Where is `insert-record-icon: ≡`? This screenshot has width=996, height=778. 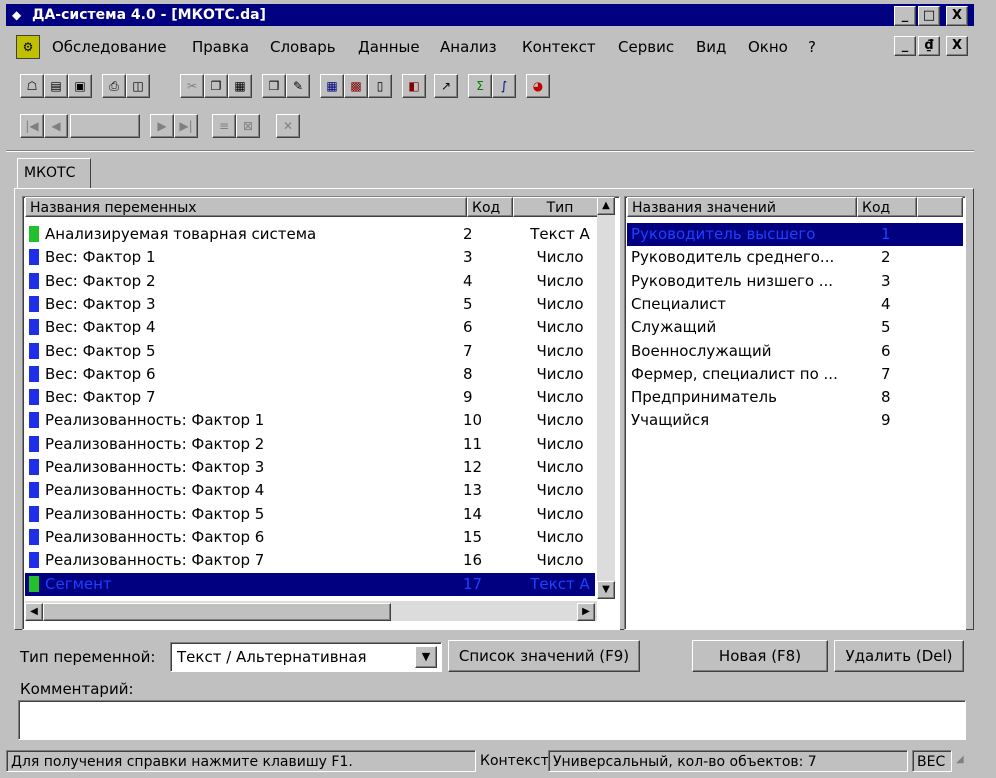
insert-record-icon: ≡ is located at coordinates (224, 126).